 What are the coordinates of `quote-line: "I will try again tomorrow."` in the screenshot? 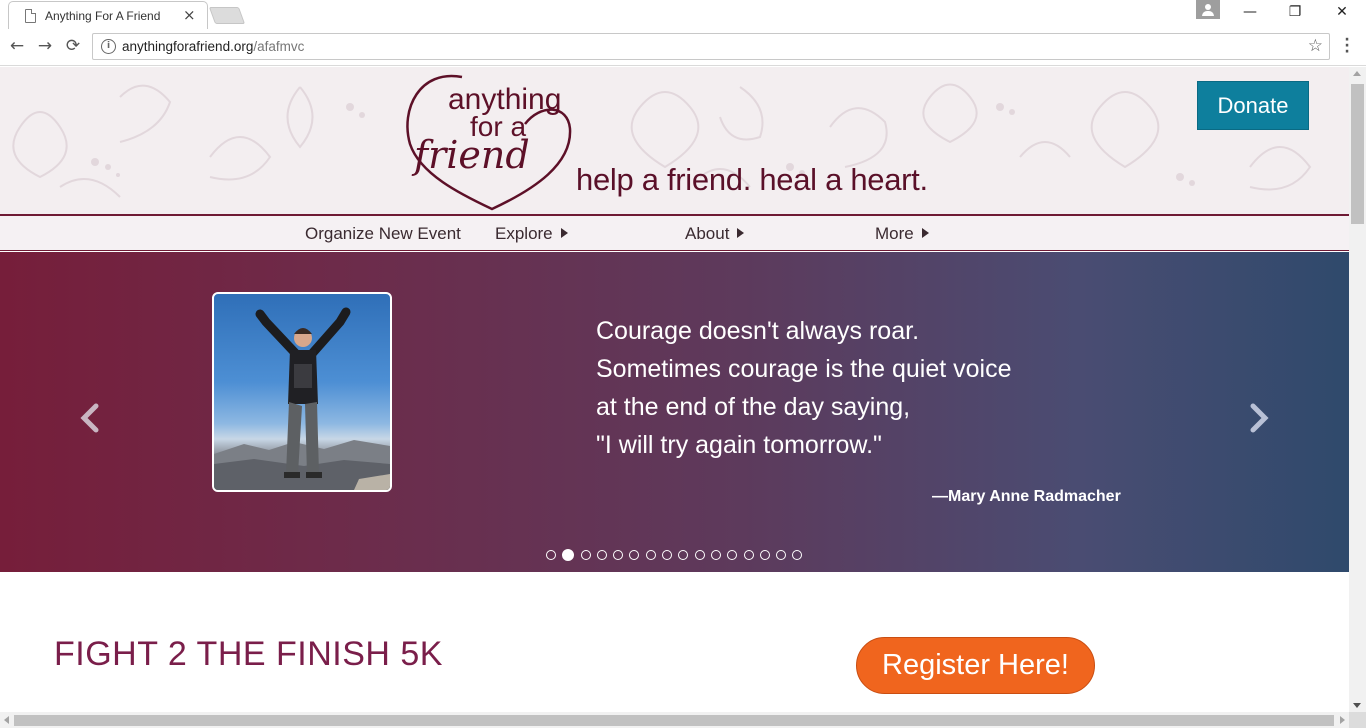 It's located at (739, 445).